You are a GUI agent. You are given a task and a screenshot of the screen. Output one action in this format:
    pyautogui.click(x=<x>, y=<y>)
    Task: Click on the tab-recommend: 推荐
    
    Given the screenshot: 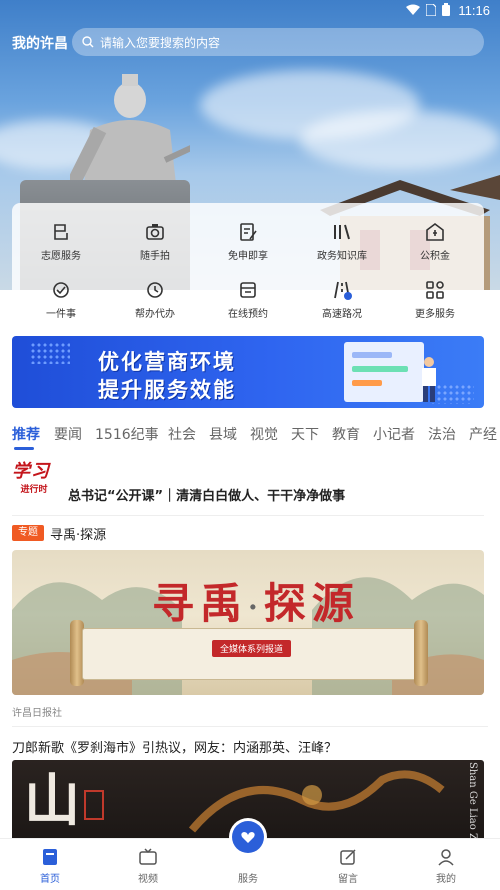 What is the action you would take?
    pyautogui.click(x=26, y=434)
    